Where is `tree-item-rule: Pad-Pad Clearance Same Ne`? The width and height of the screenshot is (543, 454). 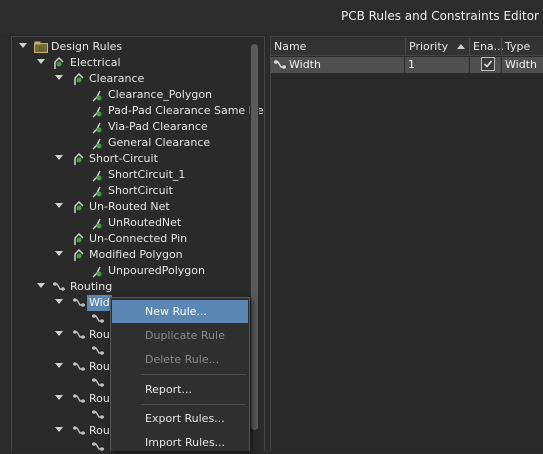
tree-item-rule: Pad-Pad Clearance Same Ne is located at coordinates (138, 111).